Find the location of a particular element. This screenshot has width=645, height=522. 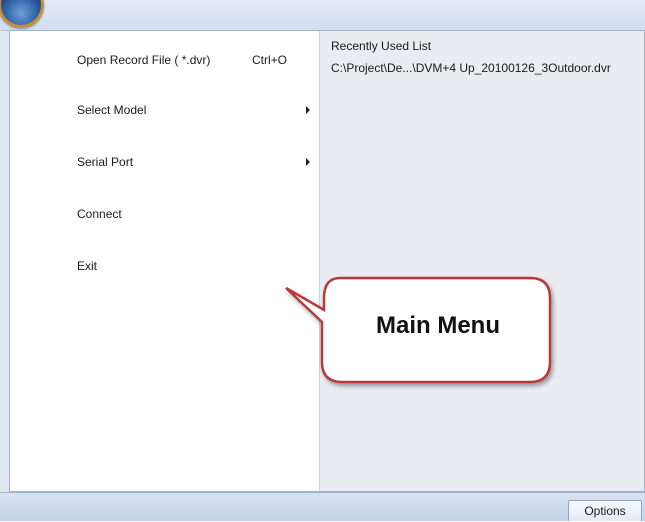

options-button: Options is located at coordinates (605, 510).